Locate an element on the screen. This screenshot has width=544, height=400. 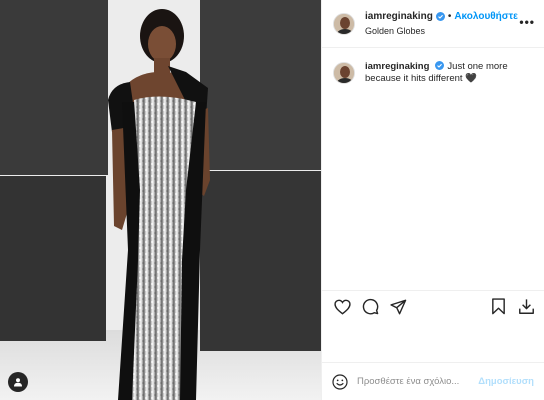
share-button is located at coordinates (398, 307).